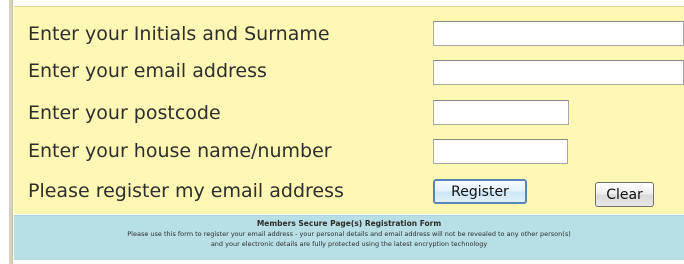  What do you see at coordinates (349, 223) in the screenshot?
I see `info-title: Members Secure Page(s) Registration Form` at bounding box center [349, 223].